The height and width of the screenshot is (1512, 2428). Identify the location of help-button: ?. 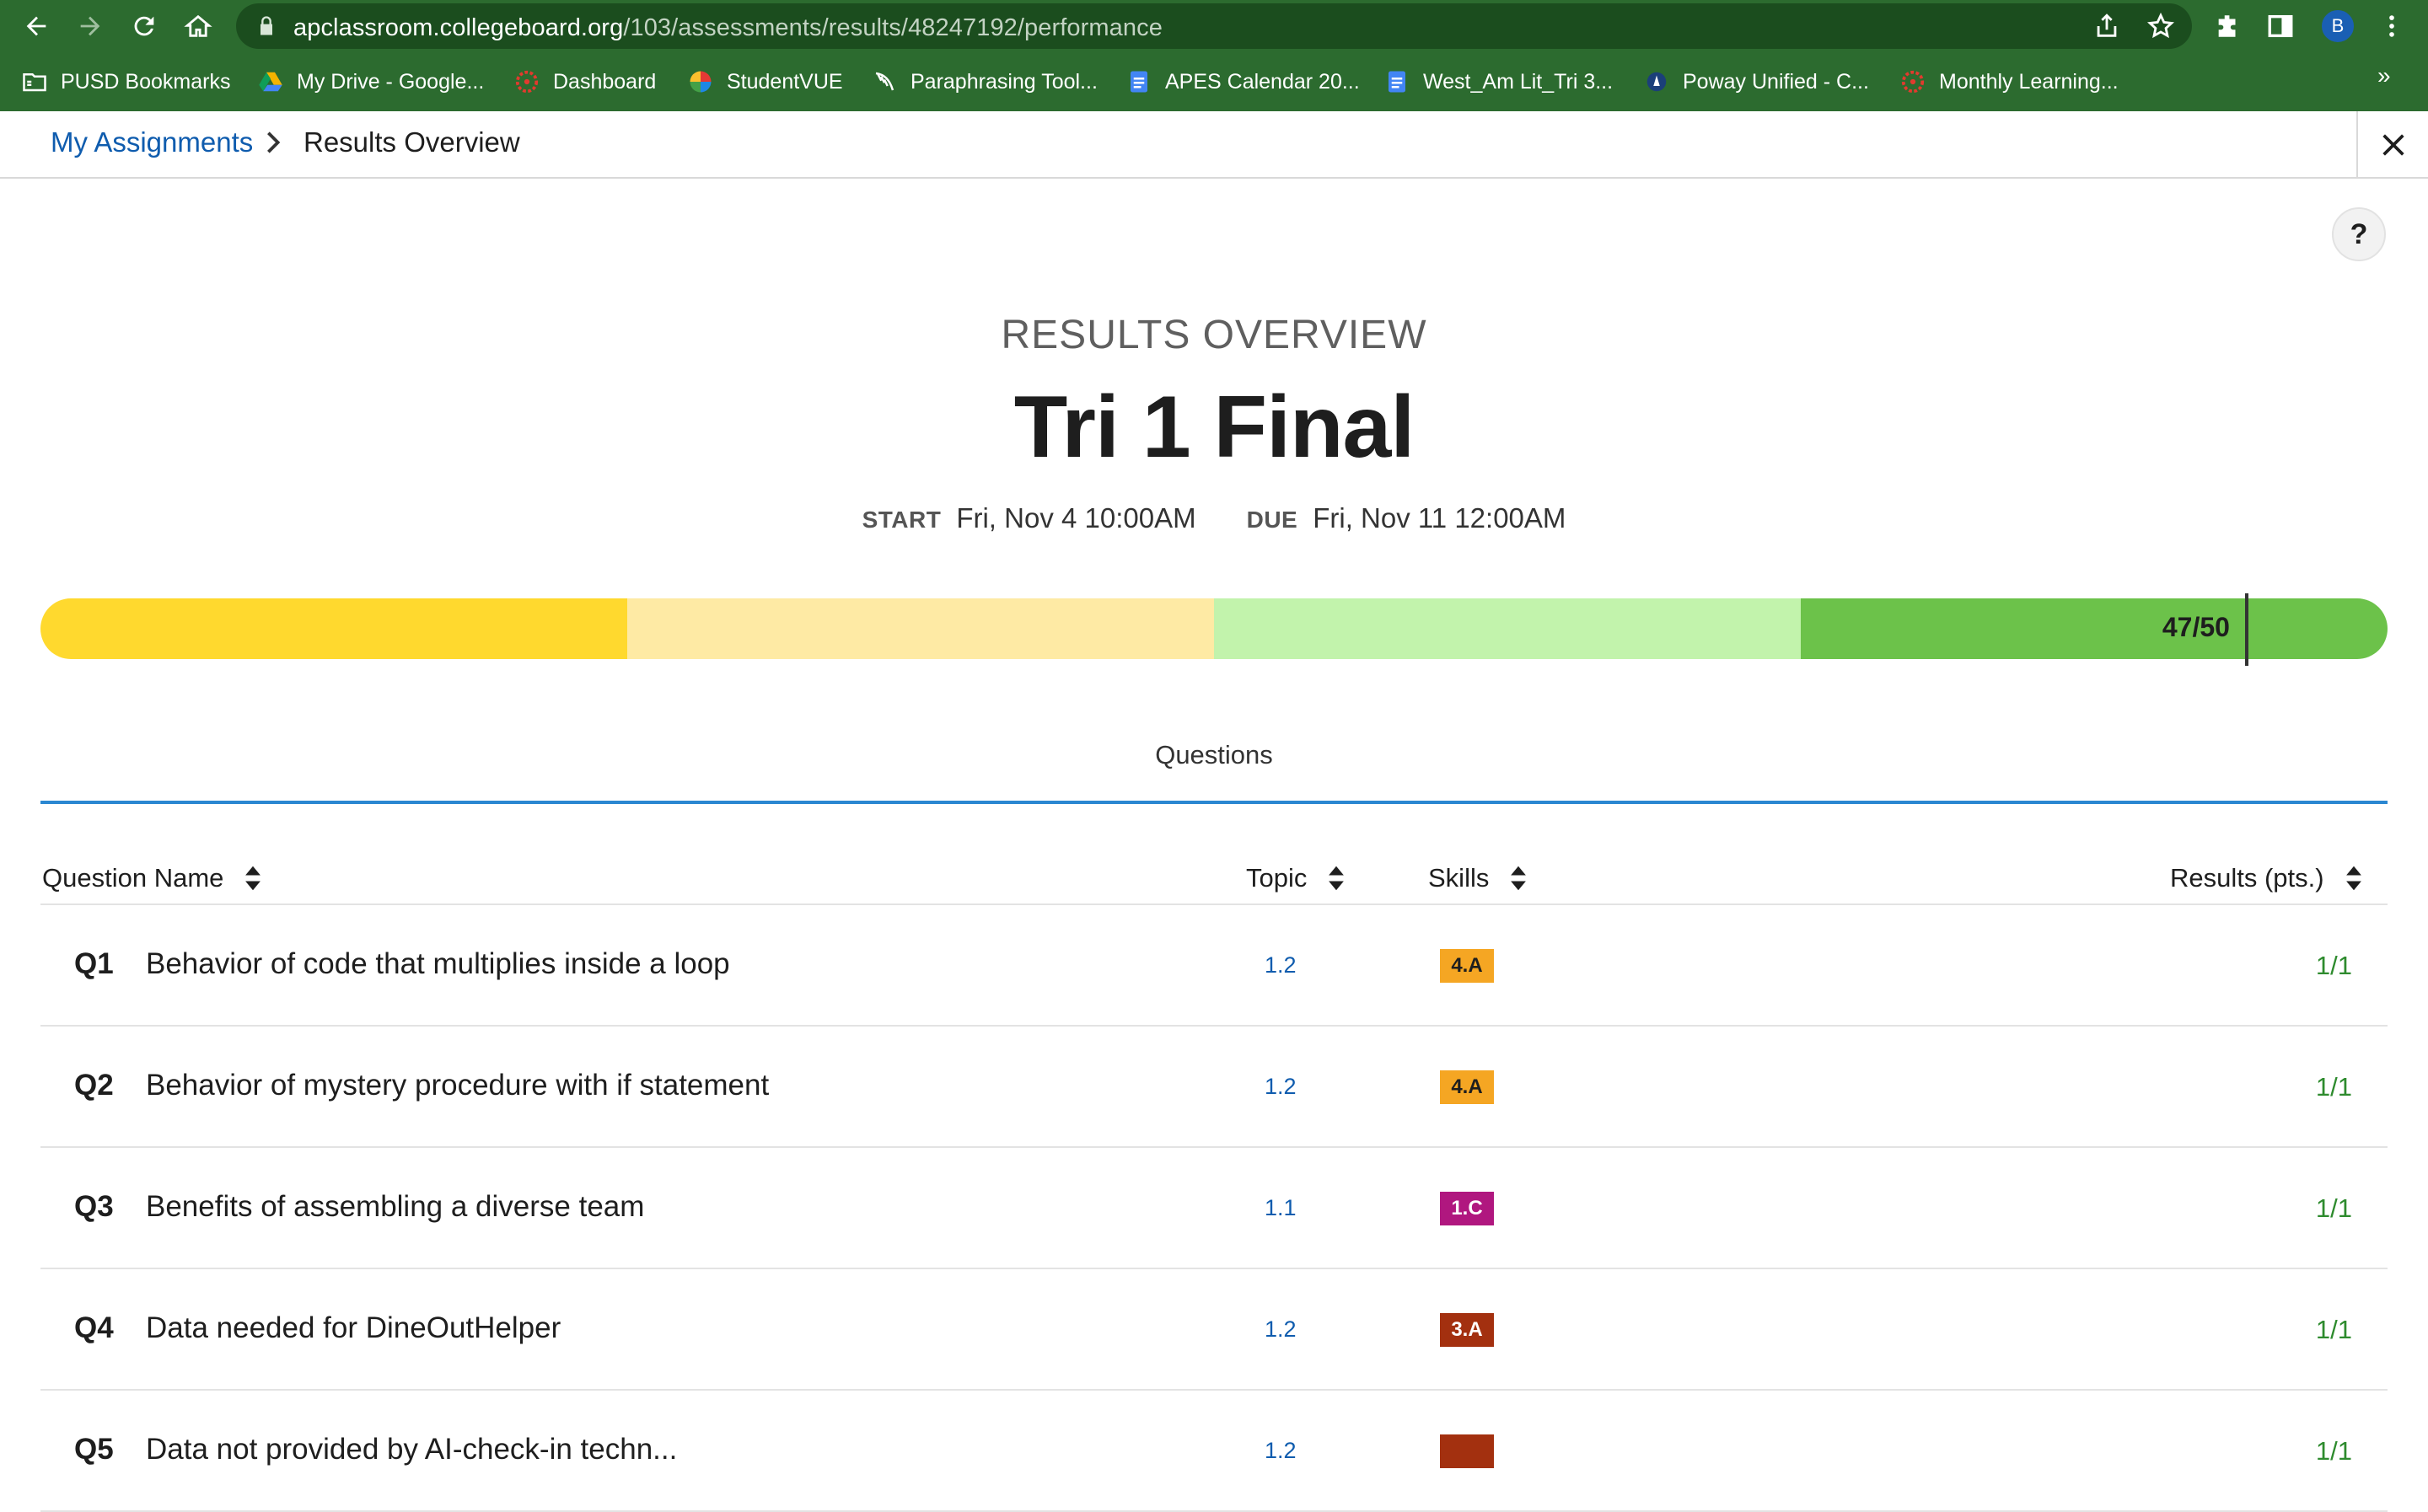
(2359, 234).